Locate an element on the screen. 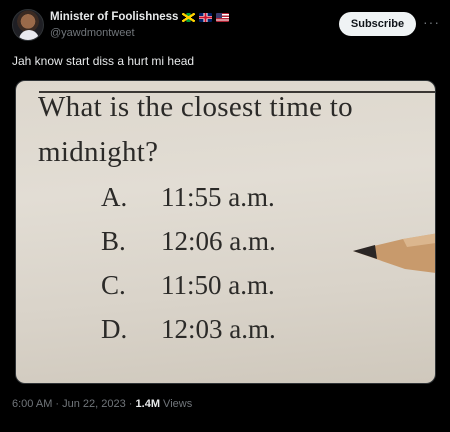 The height and width of the screenshot is (432, 450). avatar is located at coordinates (28, 25).